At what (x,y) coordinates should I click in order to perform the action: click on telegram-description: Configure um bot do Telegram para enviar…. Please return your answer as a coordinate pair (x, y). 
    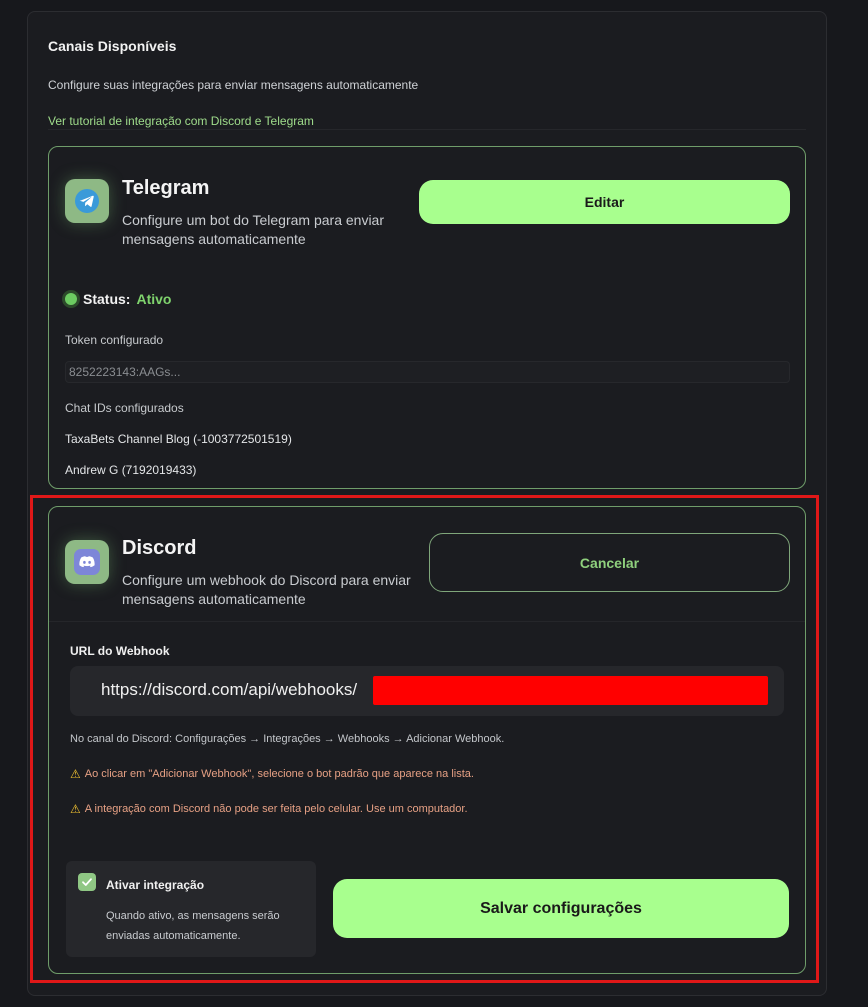
    Looking at the image, I should click on (253, 229).